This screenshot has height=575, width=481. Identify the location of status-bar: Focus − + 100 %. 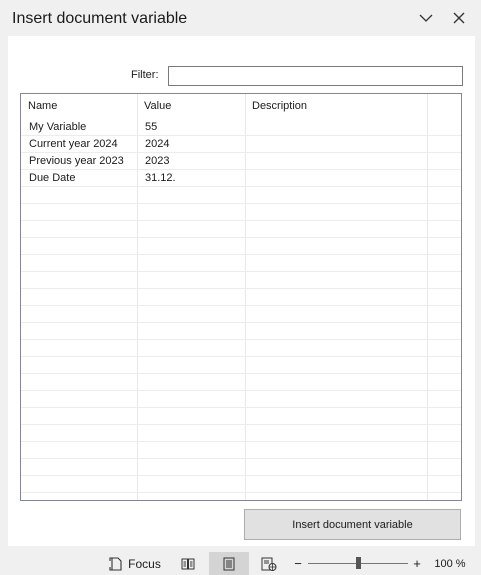
(240, 563).